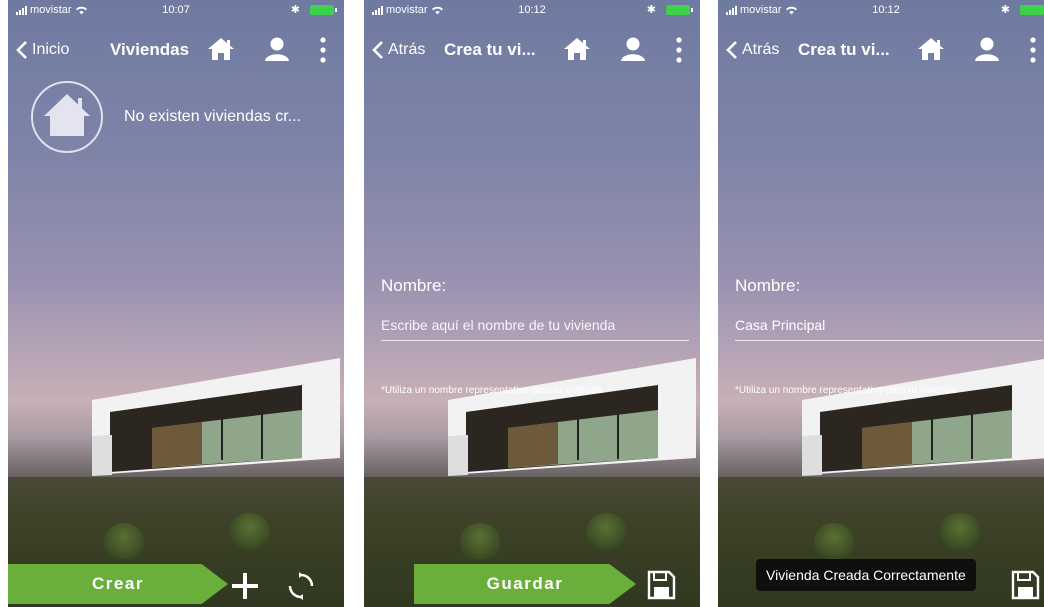  Describe the element at coordinates (67, 117) in the screenshot. I see `house-circle-icon` at that location.